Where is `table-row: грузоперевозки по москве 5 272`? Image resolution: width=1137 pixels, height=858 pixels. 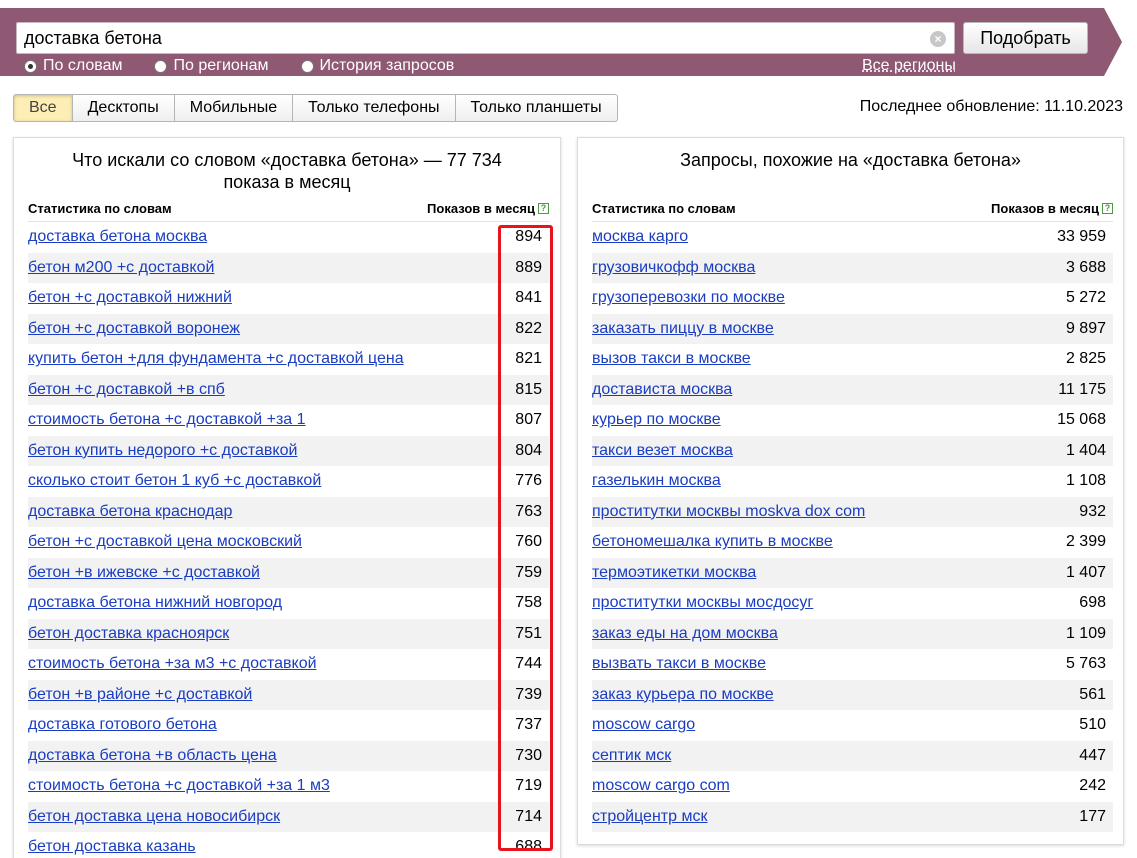
table-row: грузоперевозки по москве 5 272 is located at coordinates (852, 298).